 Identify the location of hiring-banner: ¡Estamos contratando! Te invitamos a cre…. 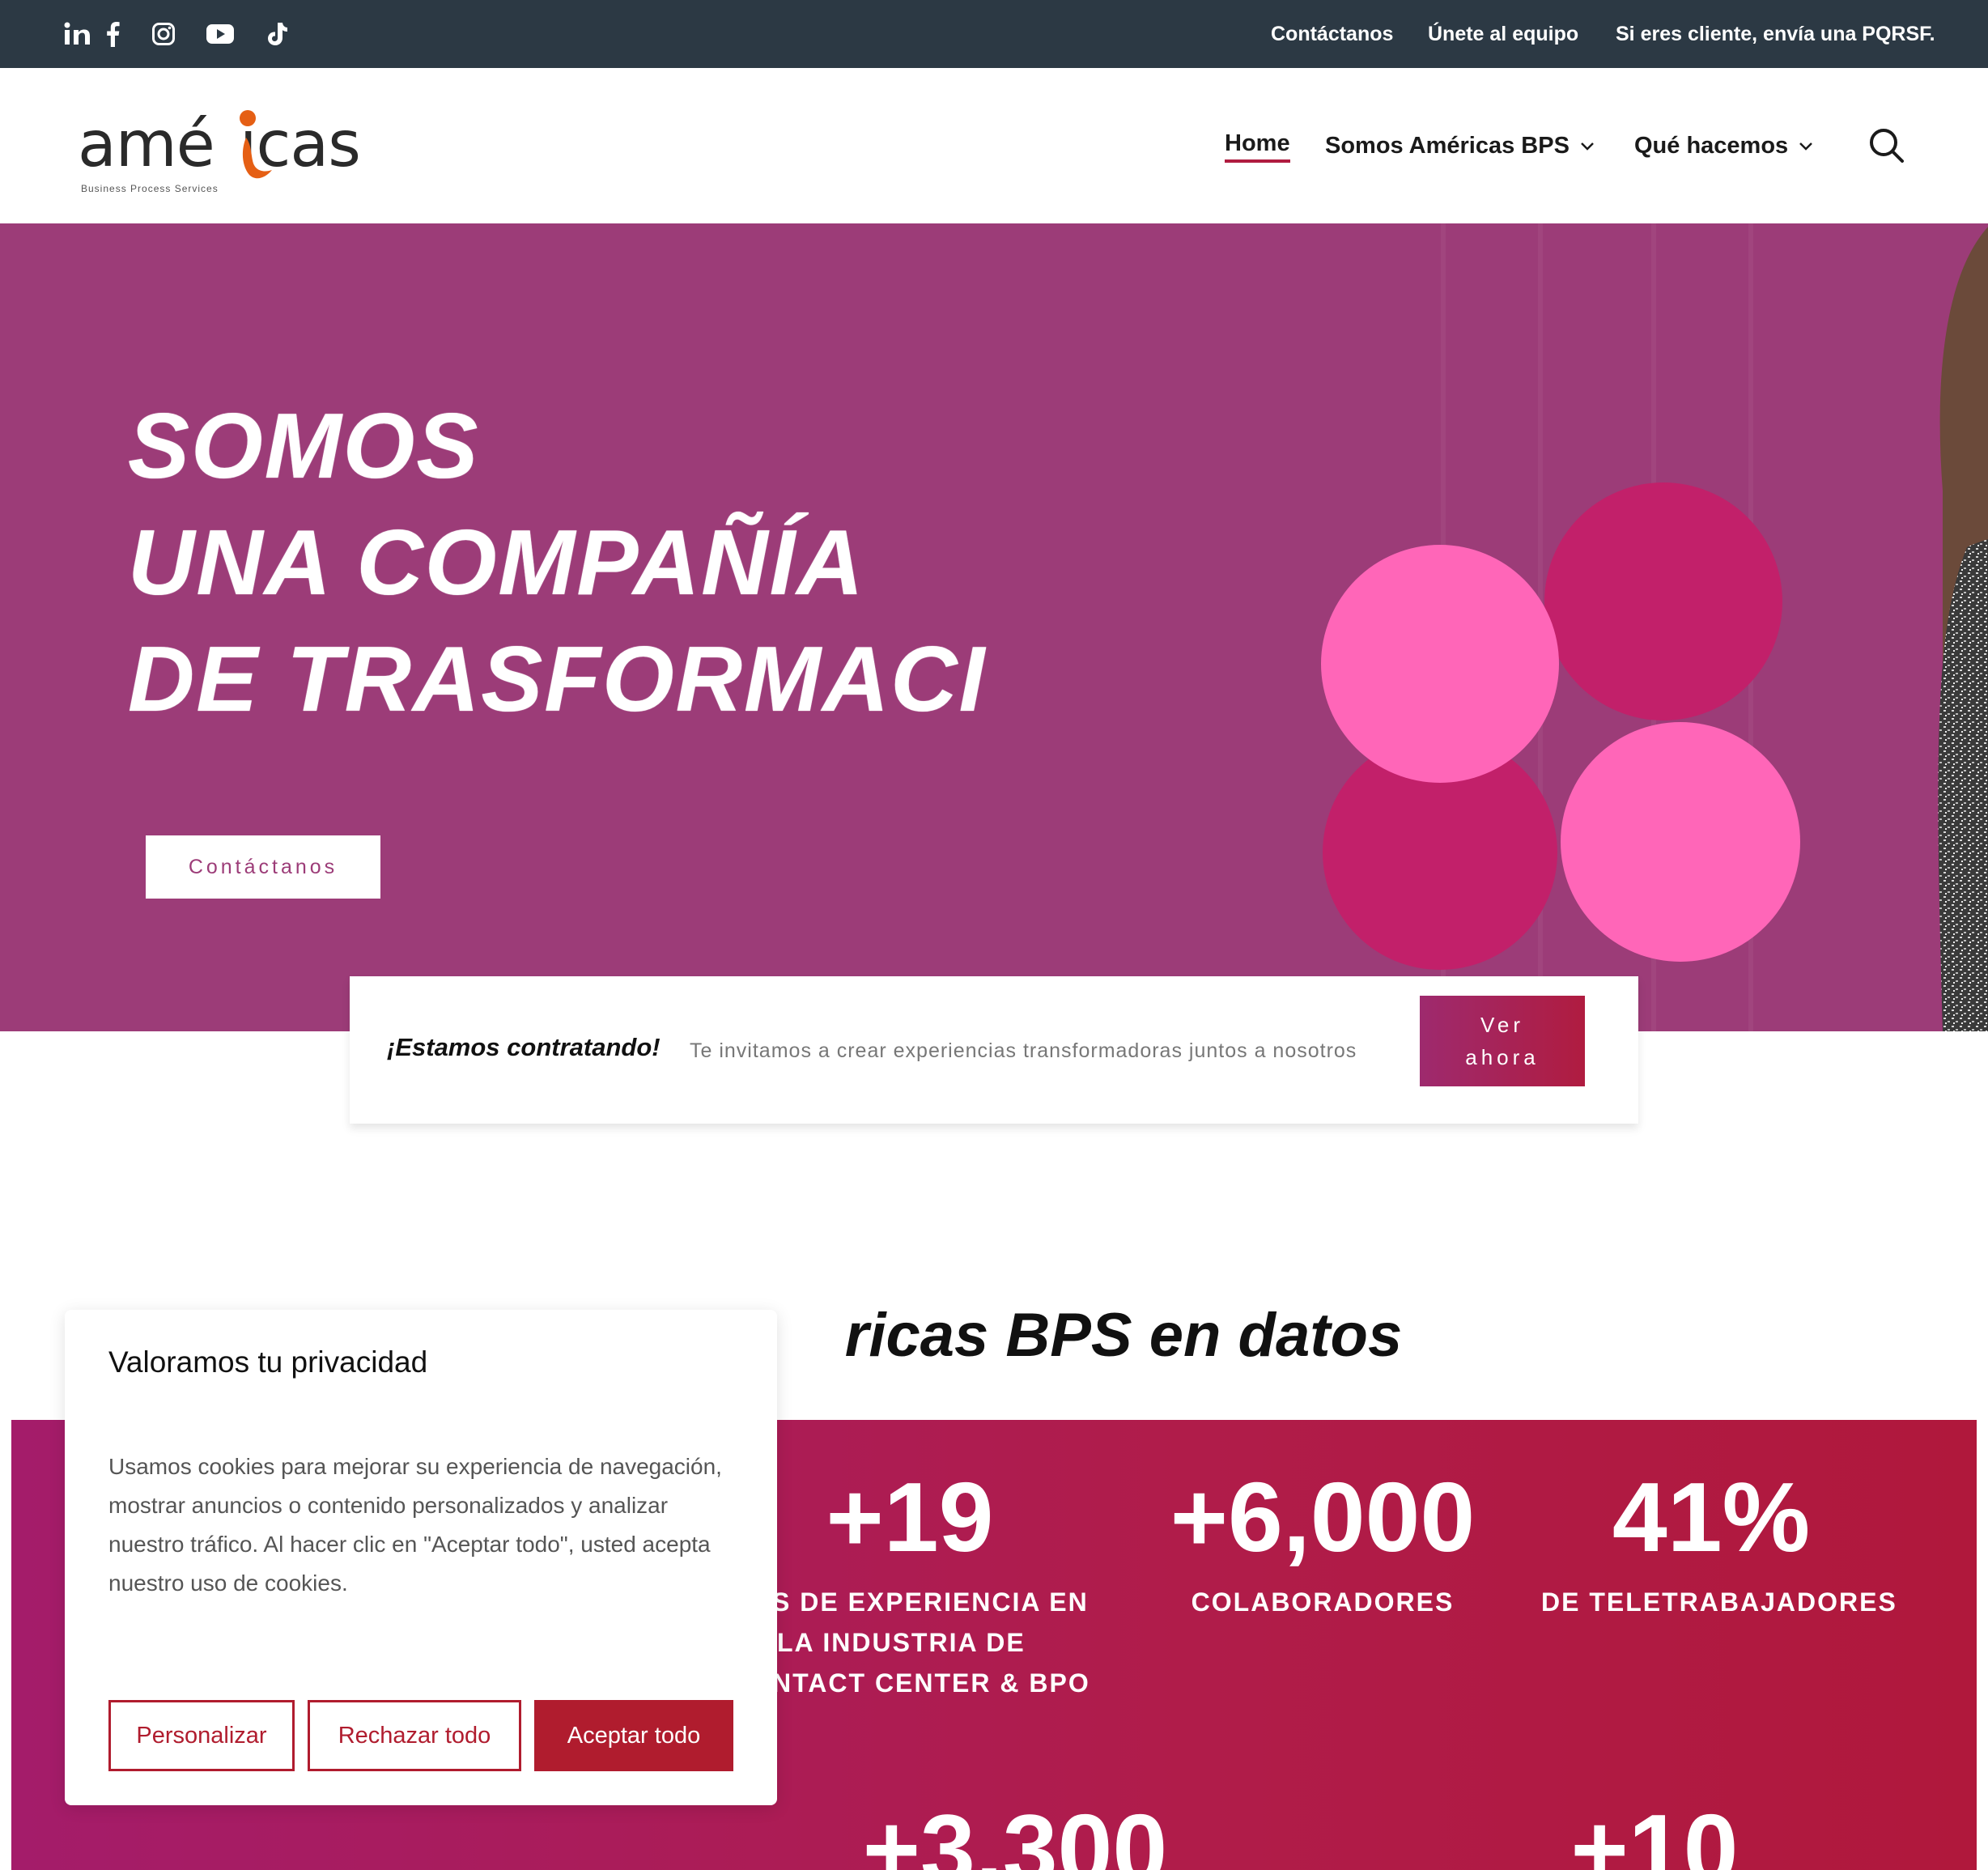
(994, 1050).